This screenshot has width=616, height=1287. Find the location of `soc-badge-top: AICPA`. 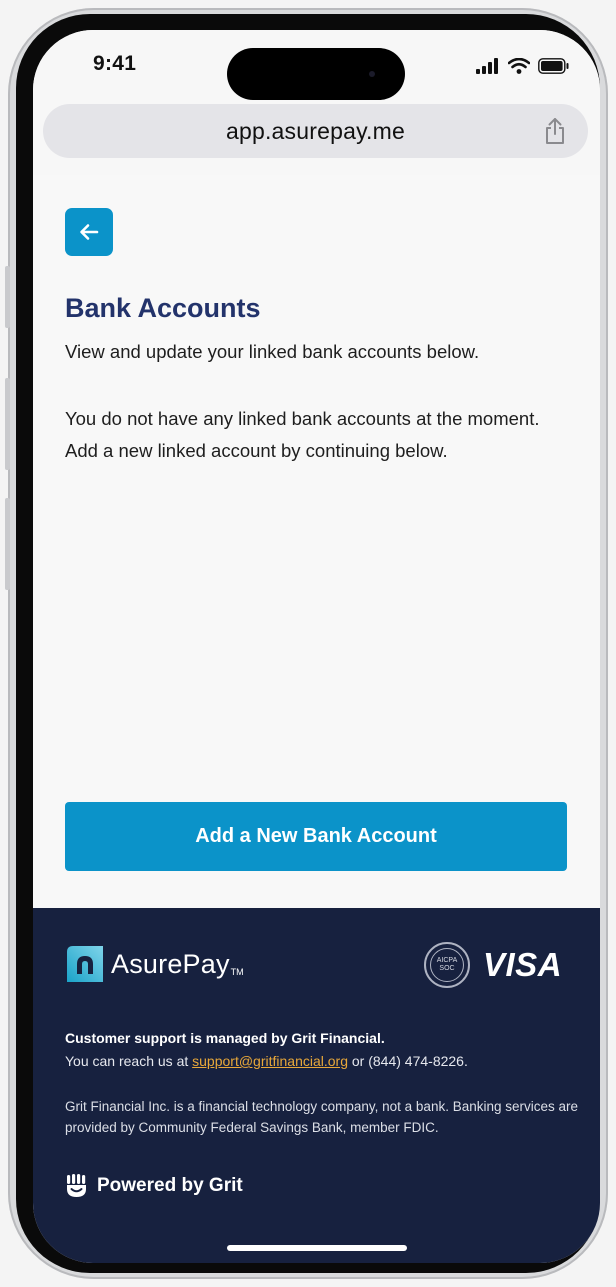

soc-badge-top: AICPA is located at coordinates (447, 960).